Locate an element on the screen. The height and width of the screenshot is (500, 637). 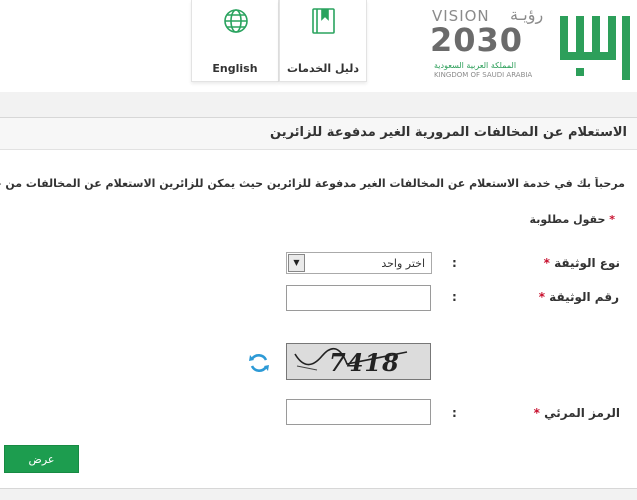
captcha-image: 7418 is located at coordinates (358, 361).